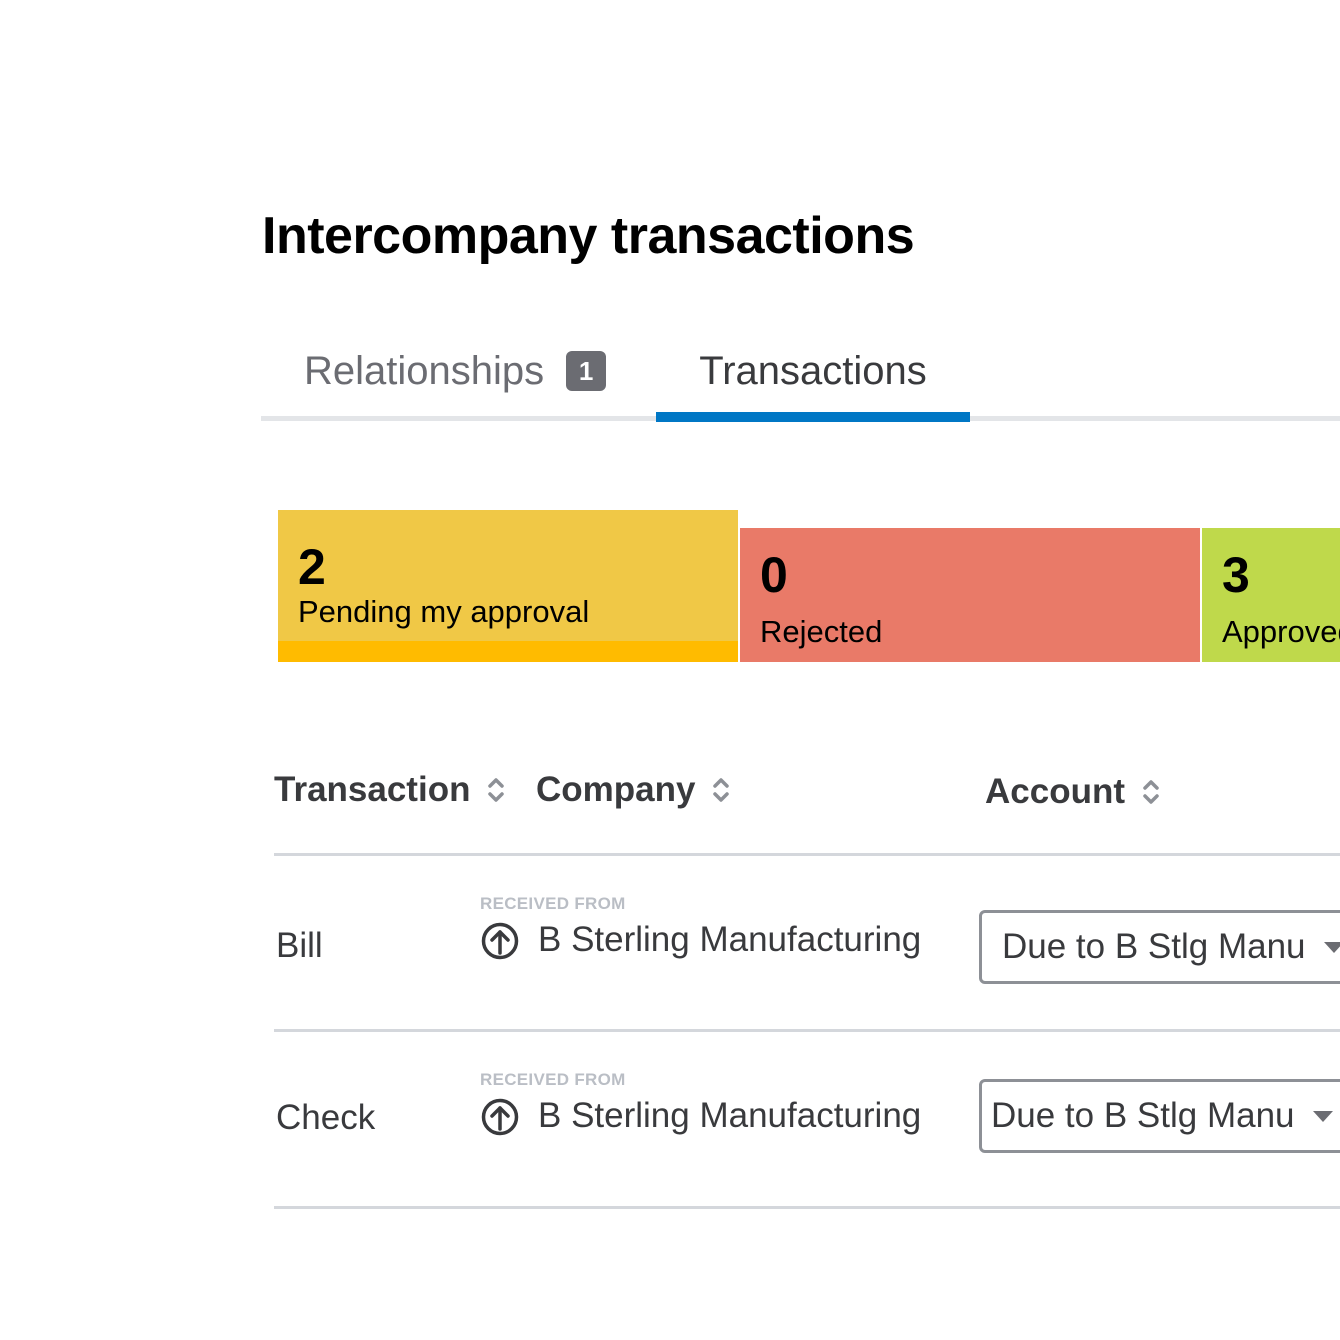 The width and height of the screenshot is (1340, 1340). What do you see at coordinates (508, 651) in the screenshot?
I see `selected-card-indicator` at bounding box center [508, 651].